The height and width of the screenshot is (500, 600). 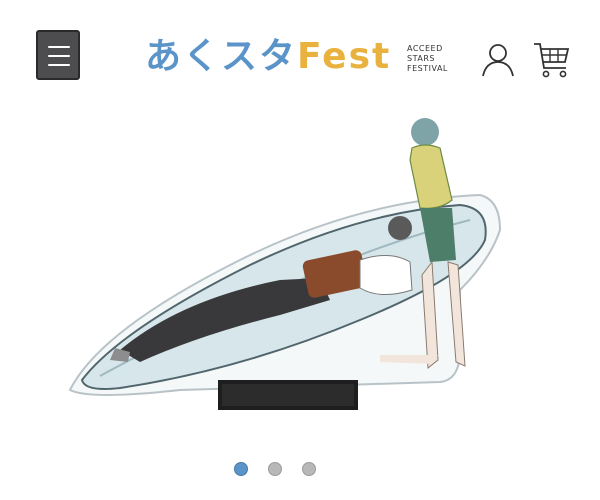 I want to click on logo-subtitle: ACCEED STARS FESTIVAL, so click(x=437, y=59).